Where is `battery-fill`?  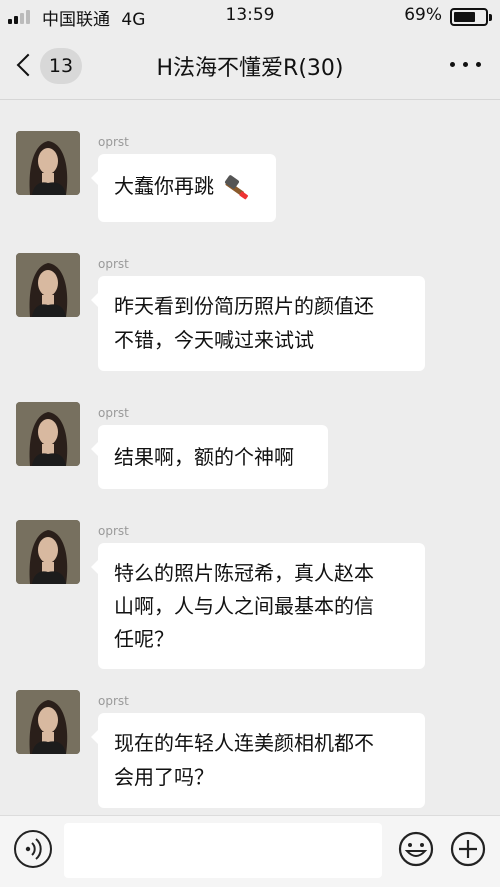 battery-fill is located at coordinates (464, 17).